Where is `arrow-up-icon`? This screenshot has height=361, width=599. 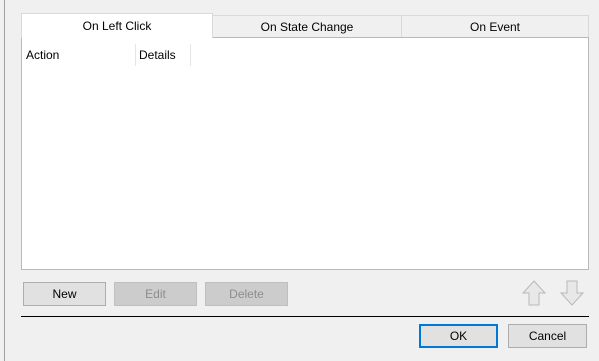
arrow-up-icon is located at coordinates (534, 293).